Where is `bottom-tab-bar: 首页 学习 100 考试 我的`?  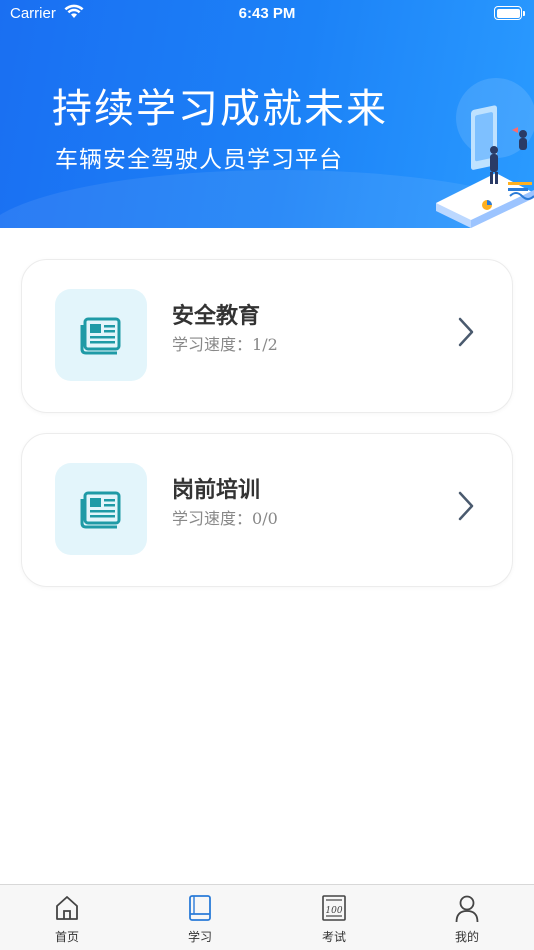 bottom-tab-bar: 首页 学习 100 考试 我的 is located at coordinates (267, 917).